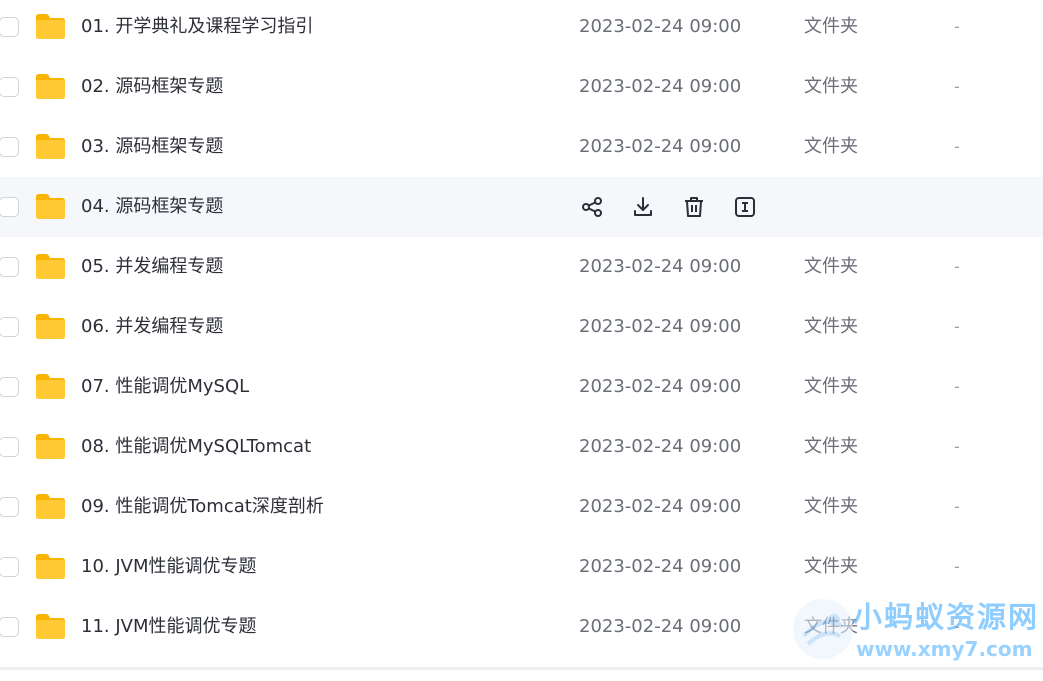  I want to click on file-name: 06. 并发编程专题, so click(152, 327).